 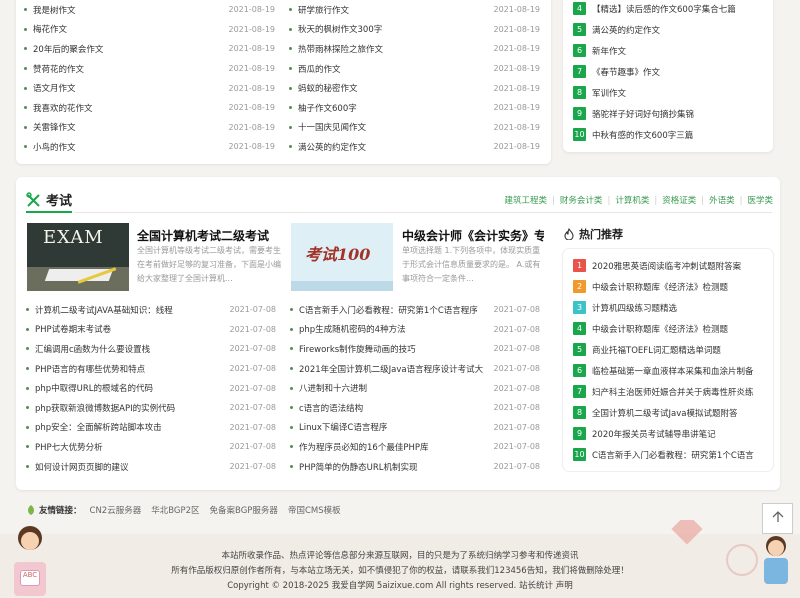 I want to click on list-item-title: 蚂蚁的秘密作文, so click(x=393, y=88).